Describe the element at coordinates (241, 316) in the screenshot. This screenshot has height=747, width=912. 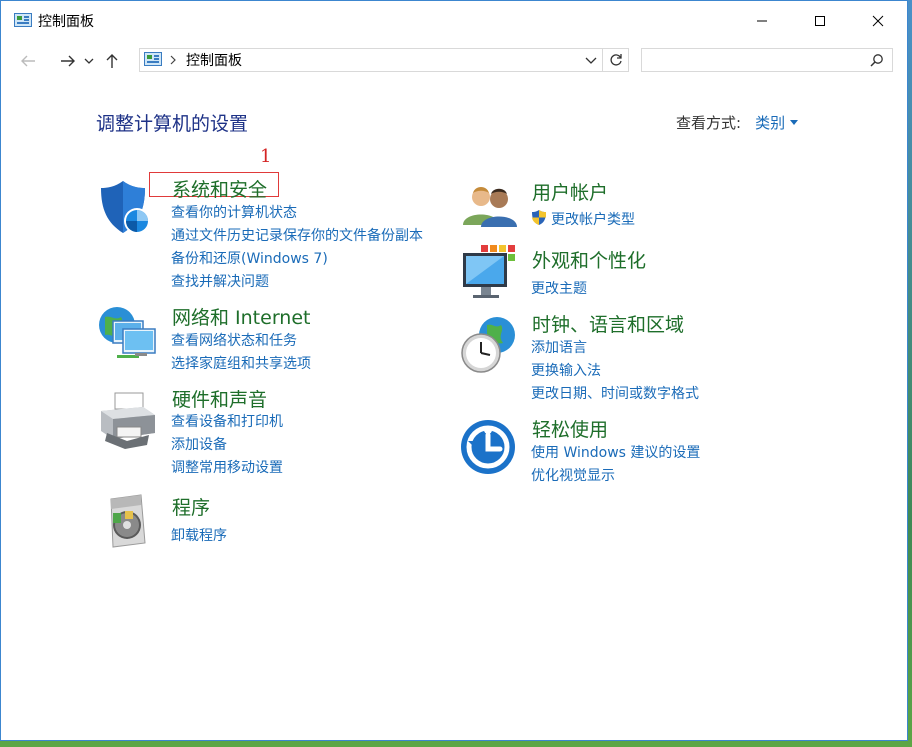
I see `category-title-network-internet: 网络和 Internet` at that location.